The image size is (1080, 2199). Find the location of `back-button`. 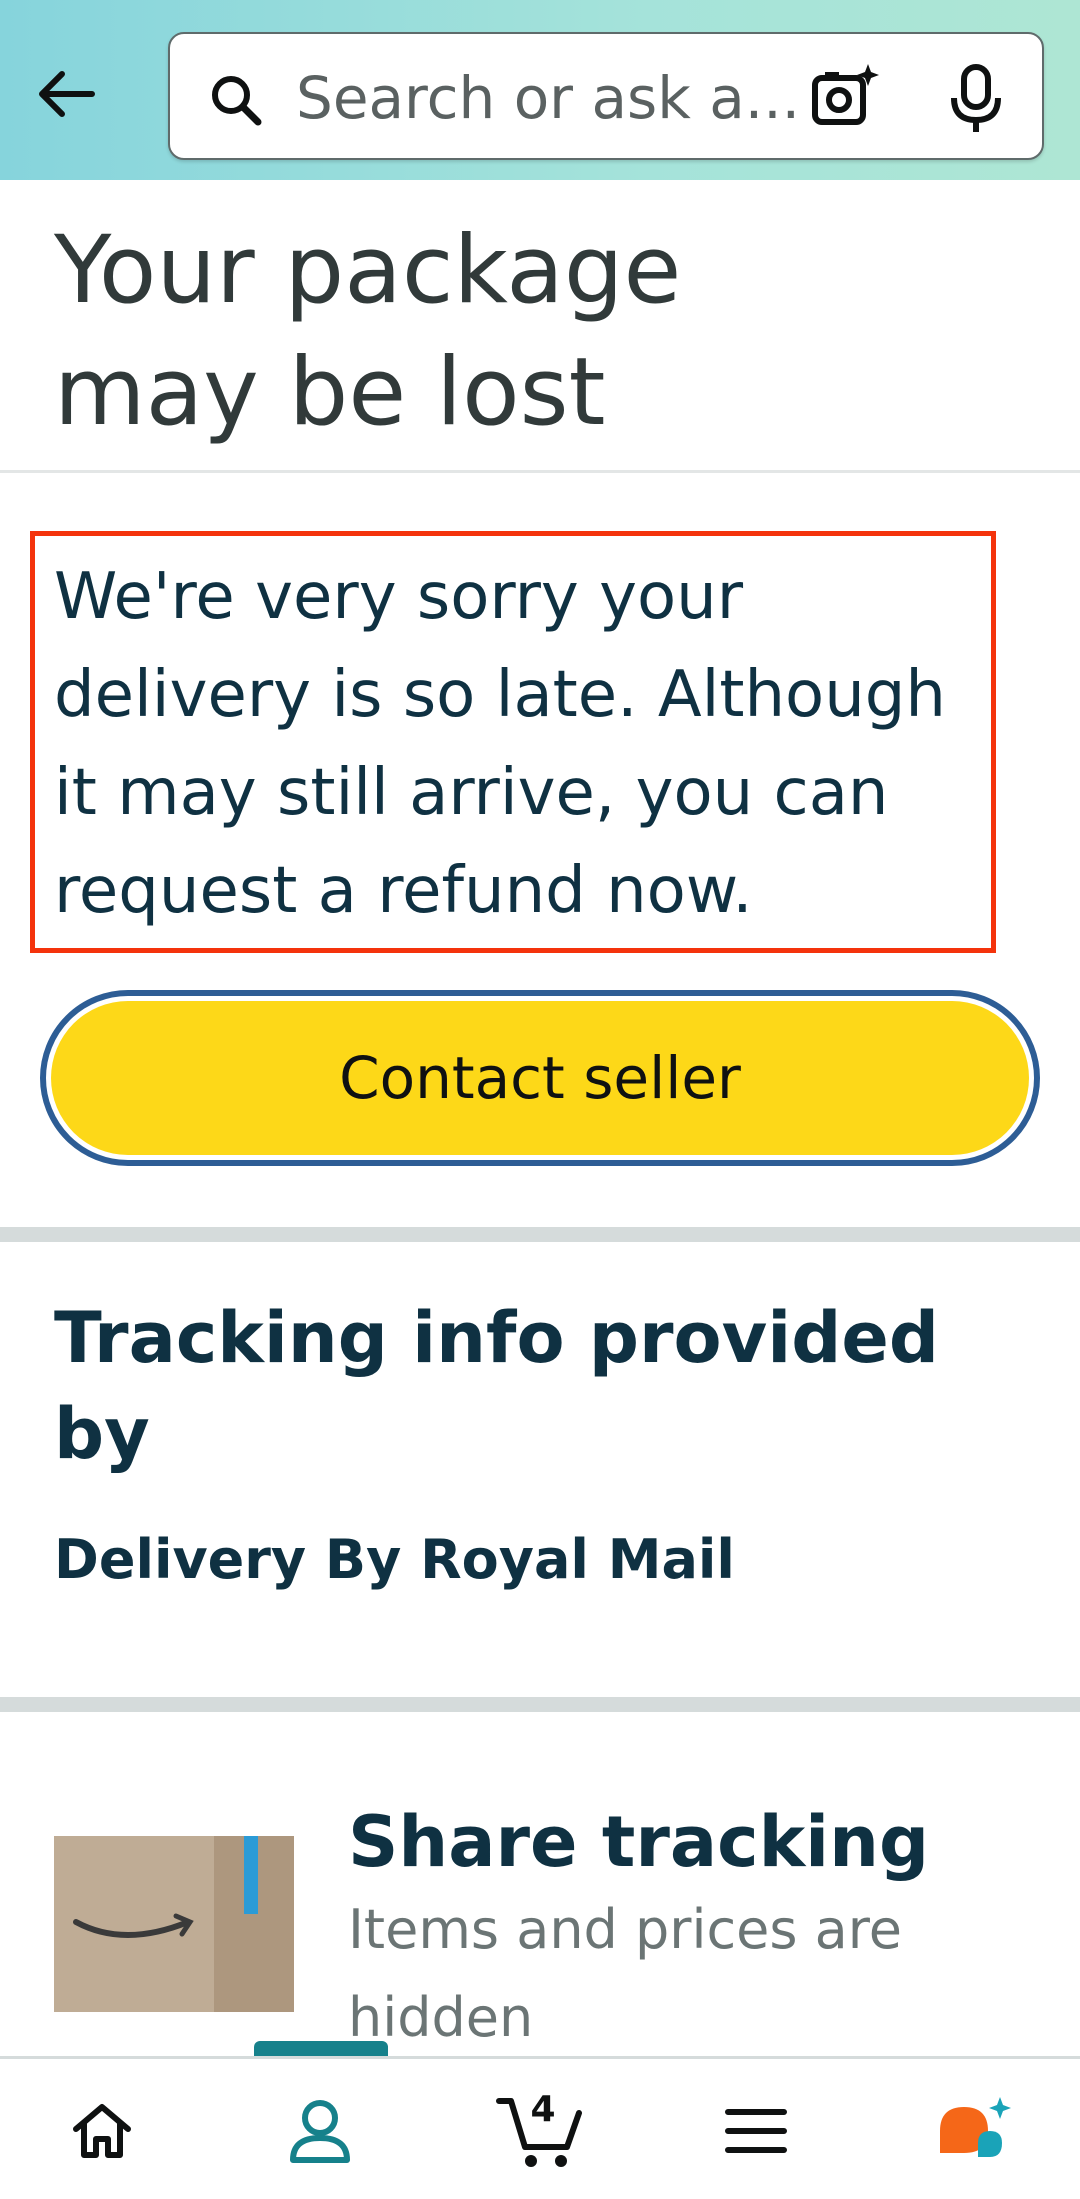

back-button is located at coordinates (66, 94).